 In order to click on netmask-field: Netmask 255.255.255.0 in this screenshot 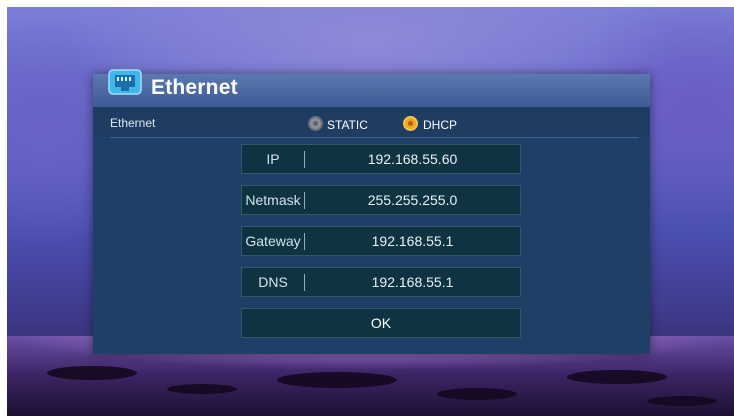, I will do `click(381, 200)`.